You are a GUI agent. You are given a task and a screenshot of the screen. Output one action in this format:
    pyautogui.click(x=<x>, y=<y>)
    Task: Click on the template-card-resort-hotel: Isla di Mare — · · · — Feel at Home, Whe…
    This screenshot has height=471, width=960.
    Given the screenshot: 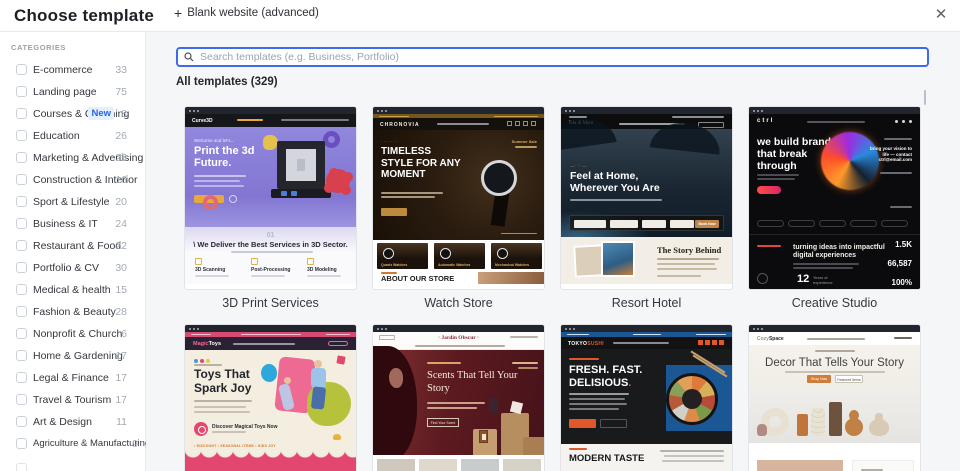 What is the action you would take?
    pyautogui.click(x=646, y=208)
    